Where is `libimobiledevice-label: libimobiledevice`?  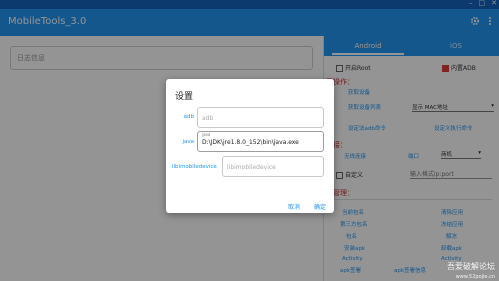 libimobiledevice-label: libimobiledevice is located at coordinates (194, 167).